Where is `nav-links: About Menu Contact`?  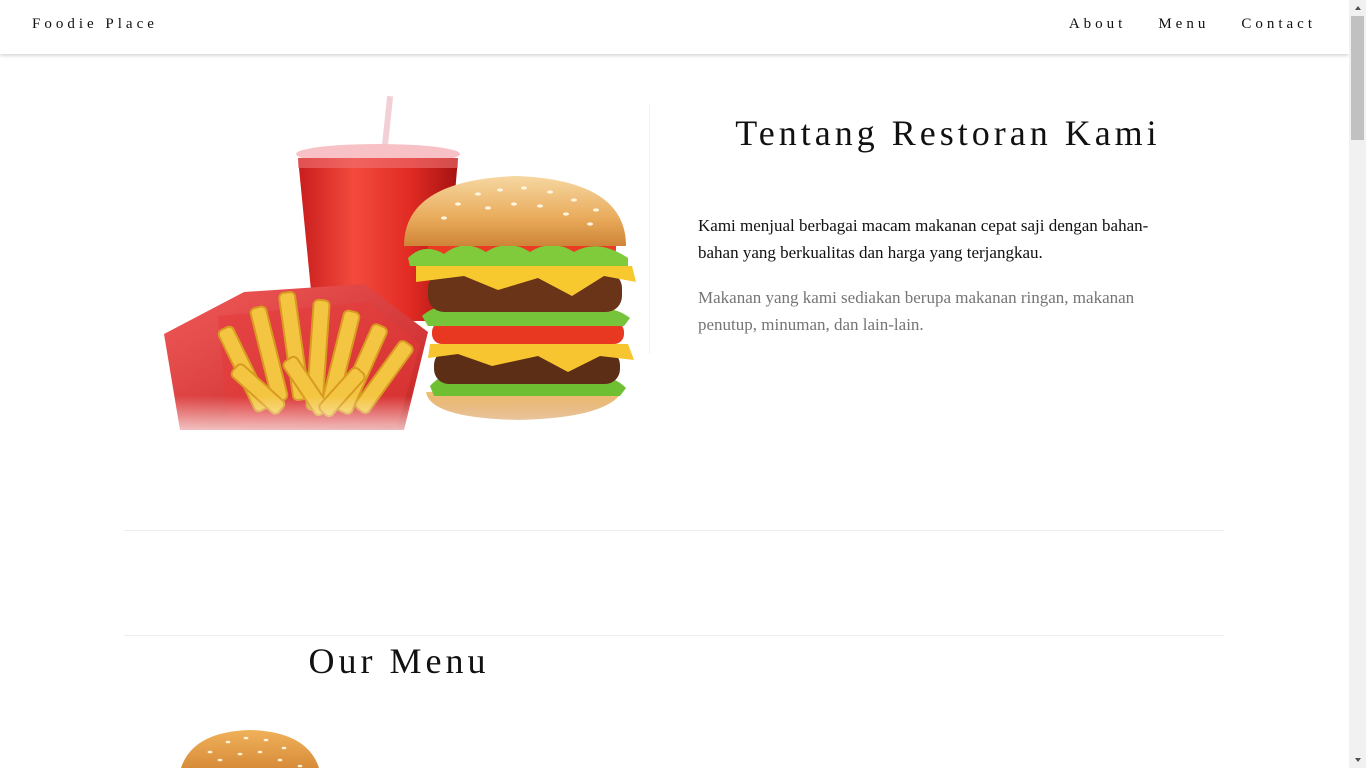 nav-links: About Menu Contact is located at coordinates (1192, 24).